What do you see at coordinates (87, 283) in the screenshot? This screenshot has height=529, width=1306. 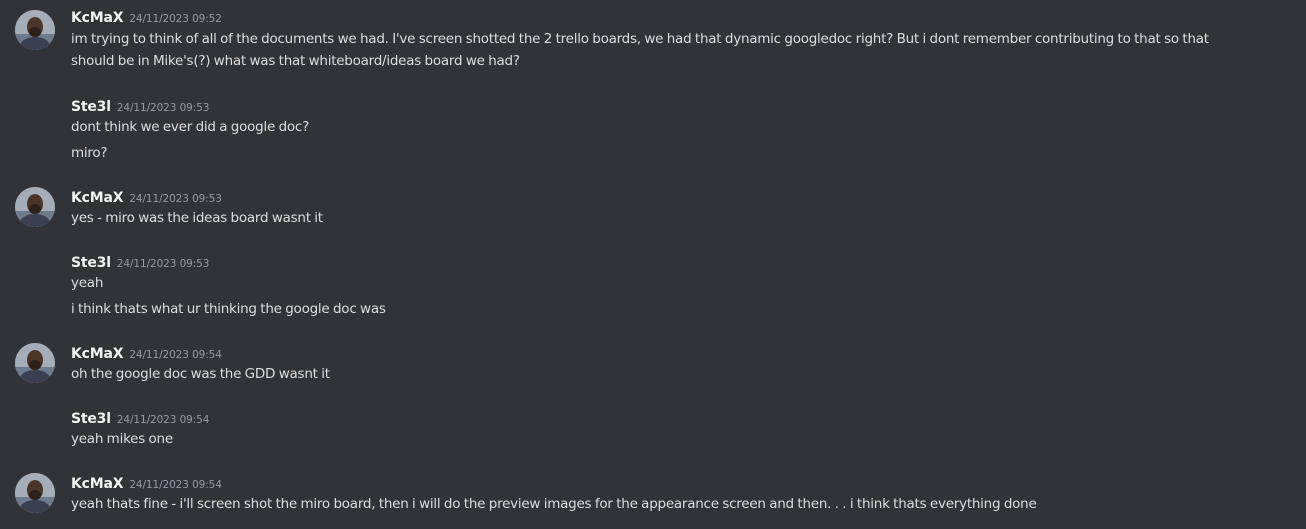 I see `message-text: yeah` at bounding box center [87, 283].